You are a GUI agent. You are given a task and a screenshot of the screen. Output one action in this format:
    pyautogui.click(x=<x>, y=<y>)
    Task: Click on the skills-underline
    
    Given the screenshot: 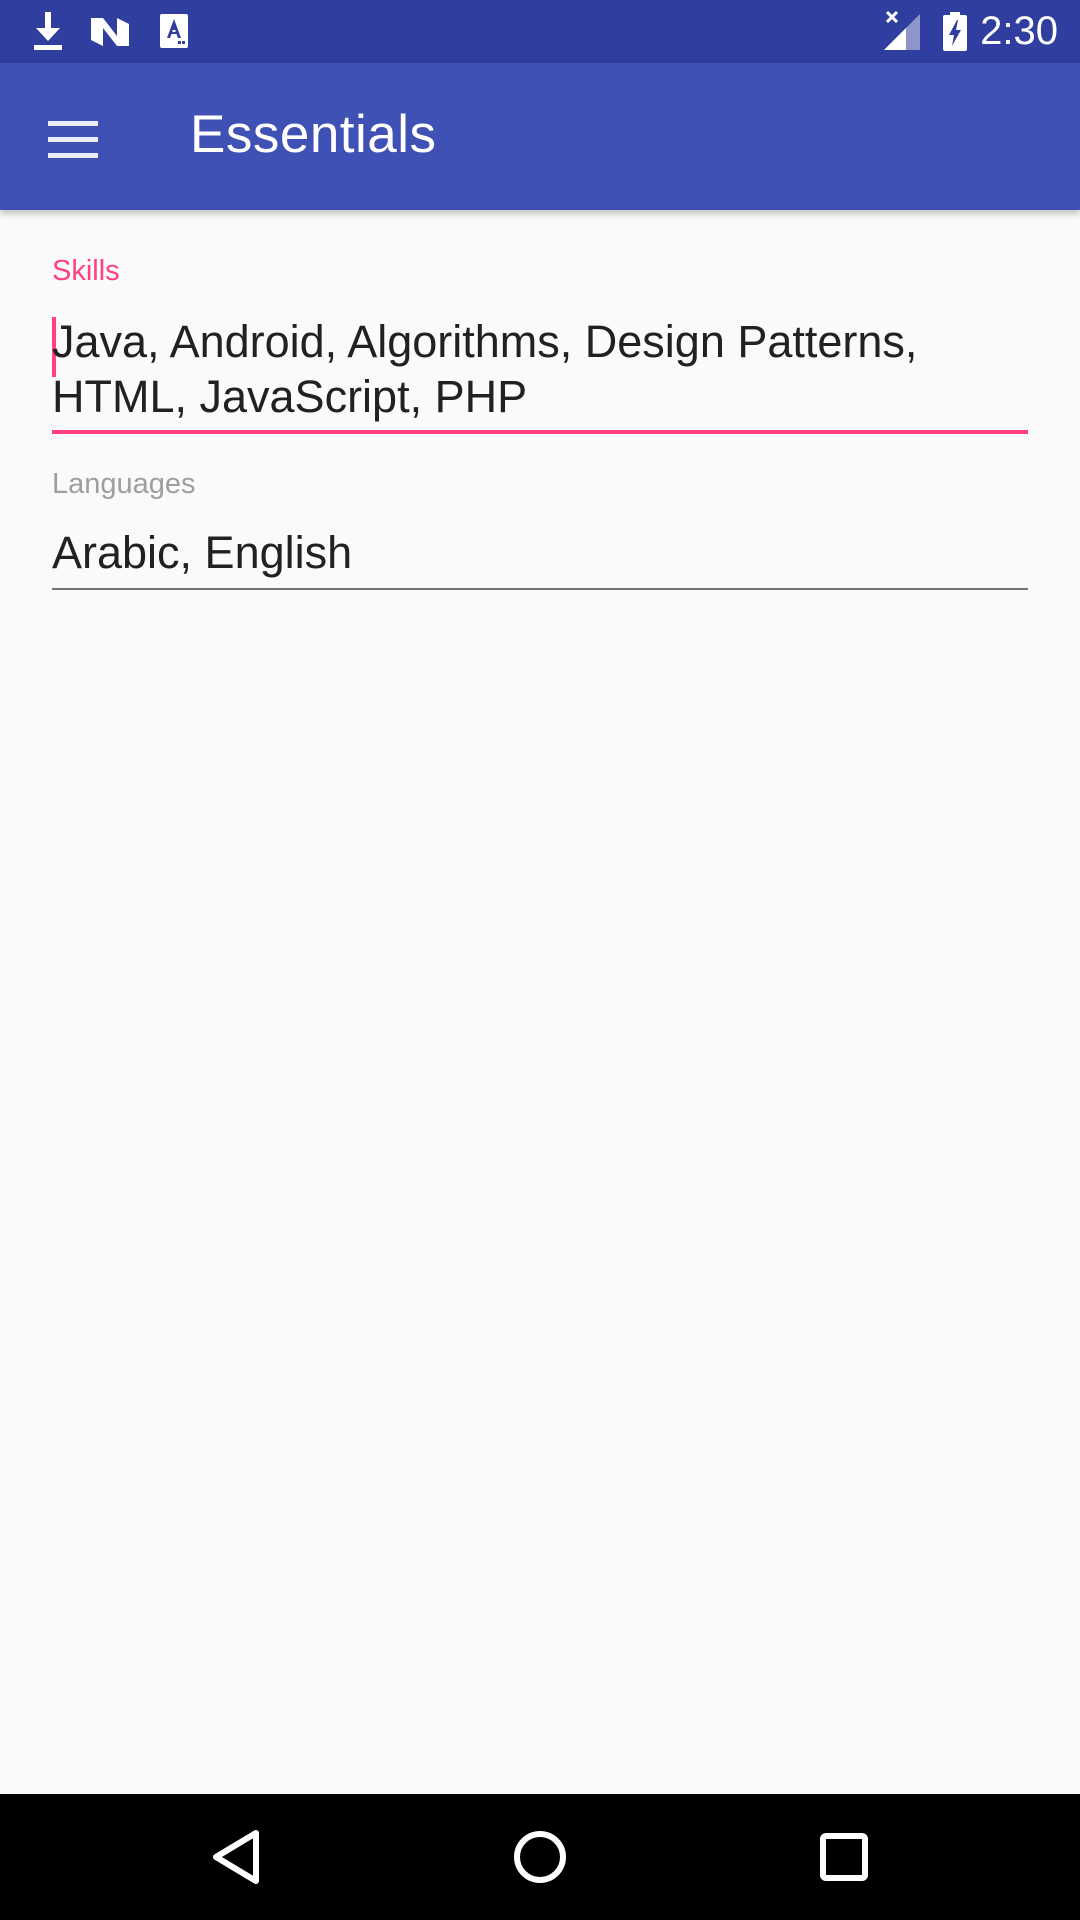 What is the action you would take?
    pyautogui.click(x=540, y=432)
    